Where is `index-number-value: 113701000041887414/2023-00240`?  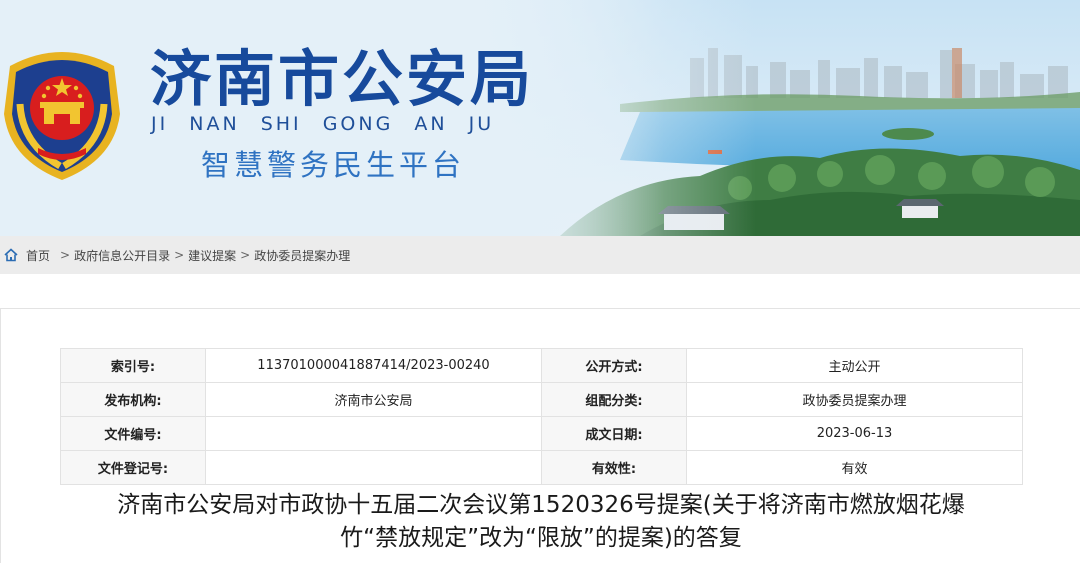
index-number-value: 113701000041887414/2023-00240 is located at coordinates (373, 365).